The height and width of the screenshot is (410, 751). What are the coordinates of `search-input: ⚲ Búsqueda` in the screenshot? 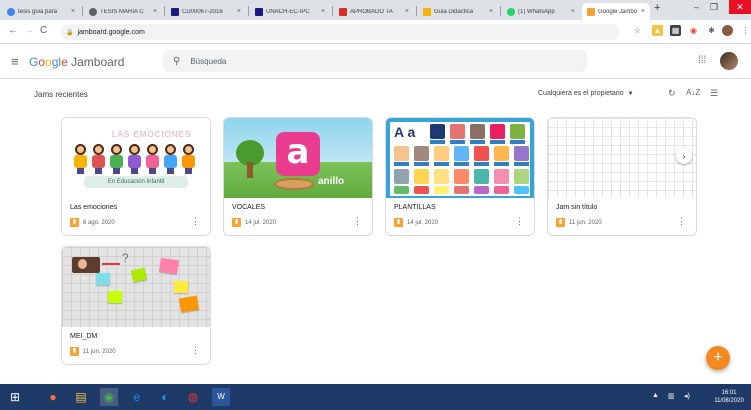 It's located at (375, 61).